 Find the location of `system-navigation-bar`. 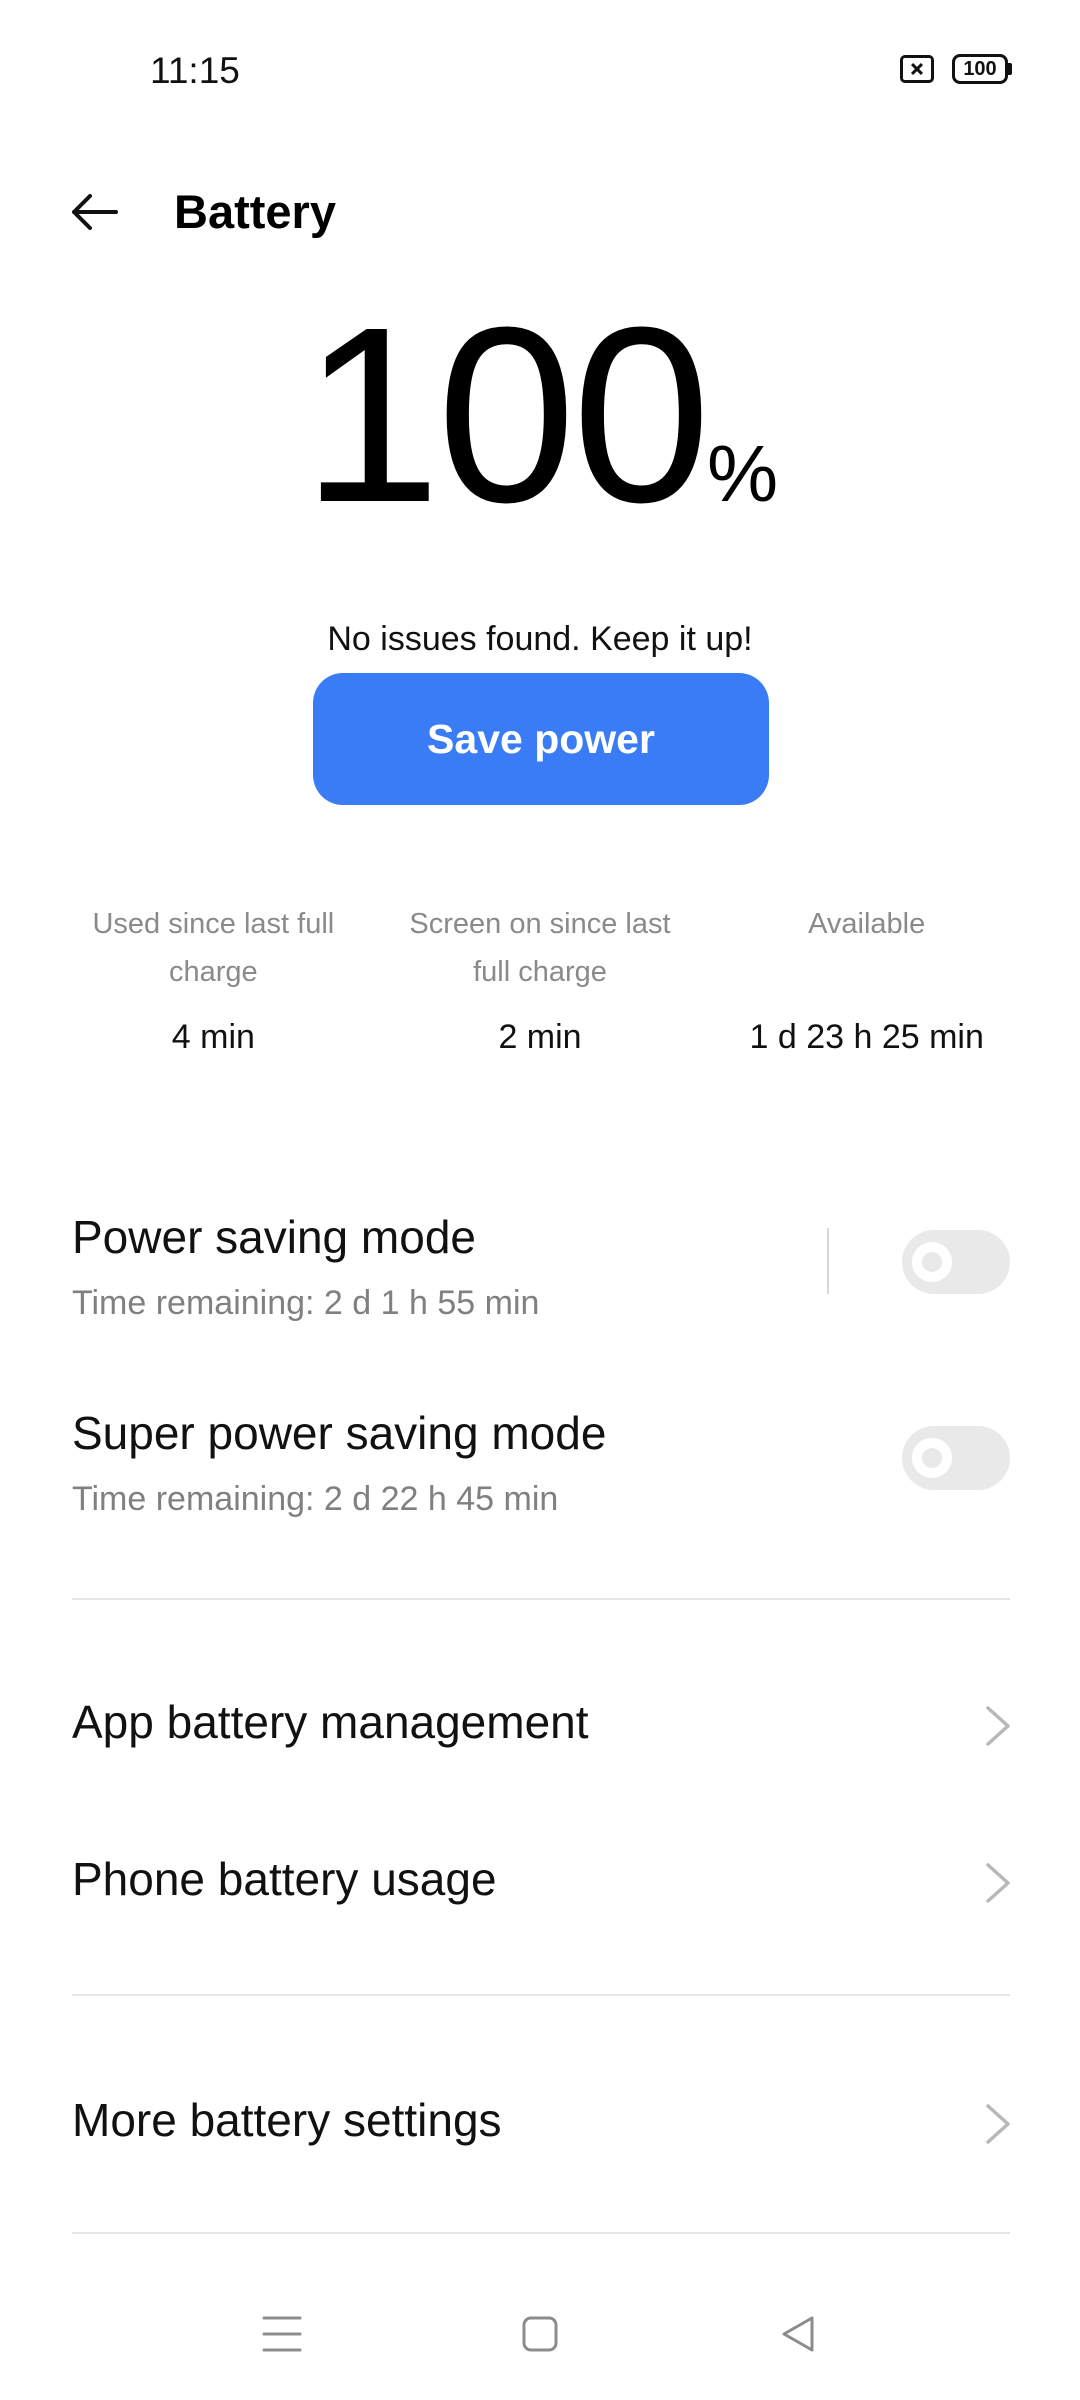

system-navigation-bar is located at coordinates (540, 2340).